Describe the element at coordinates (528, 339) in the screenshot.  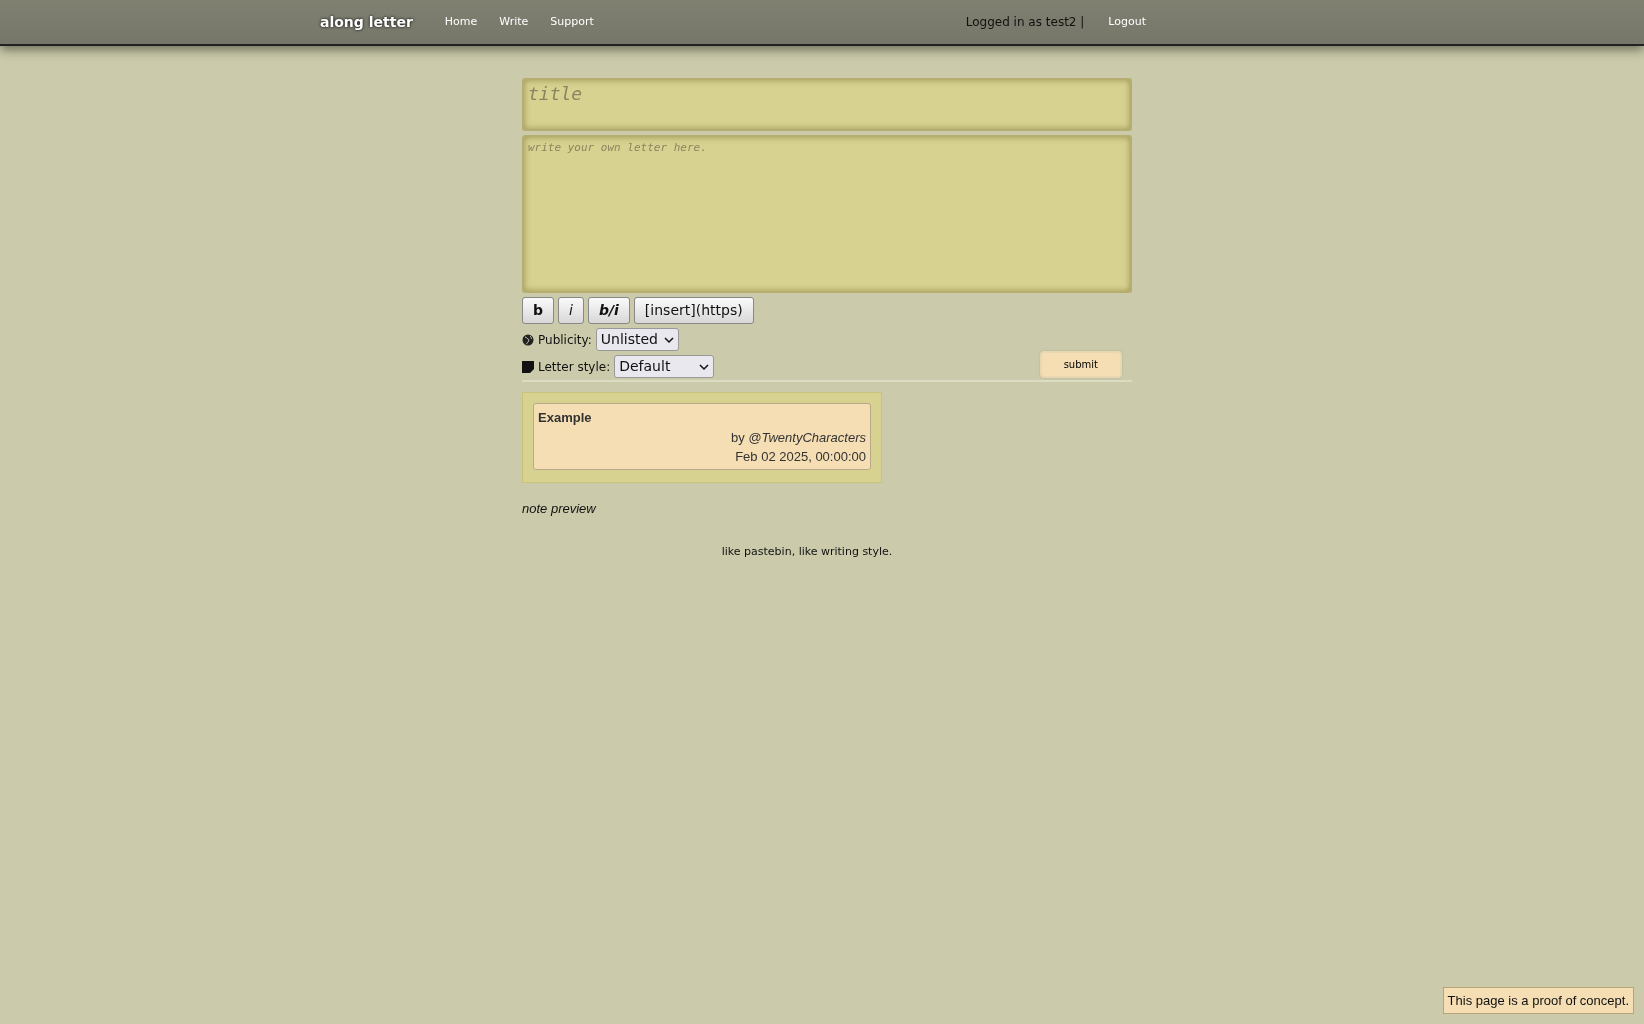
I see `globe-icon` at that location.